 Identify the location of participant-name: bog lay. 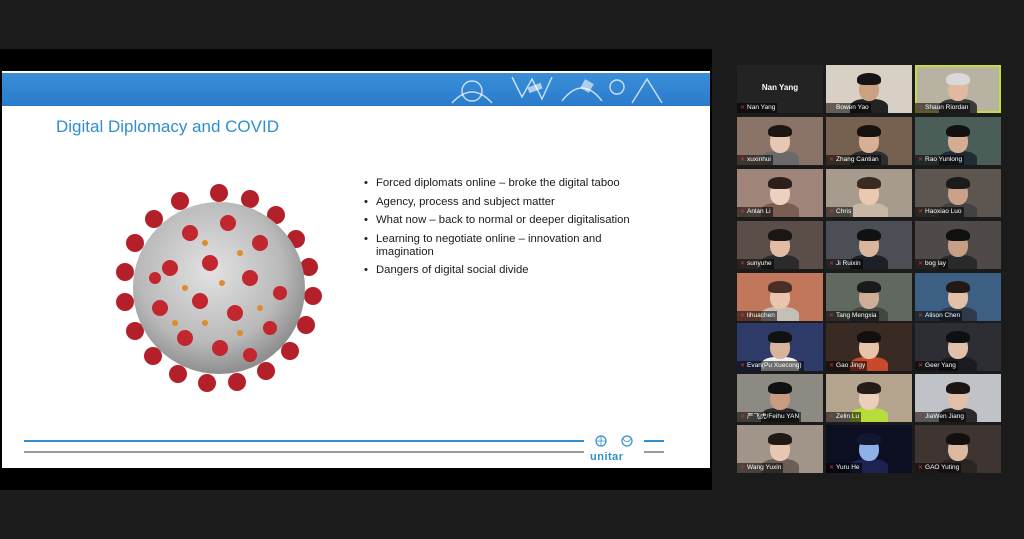
(935, 263).